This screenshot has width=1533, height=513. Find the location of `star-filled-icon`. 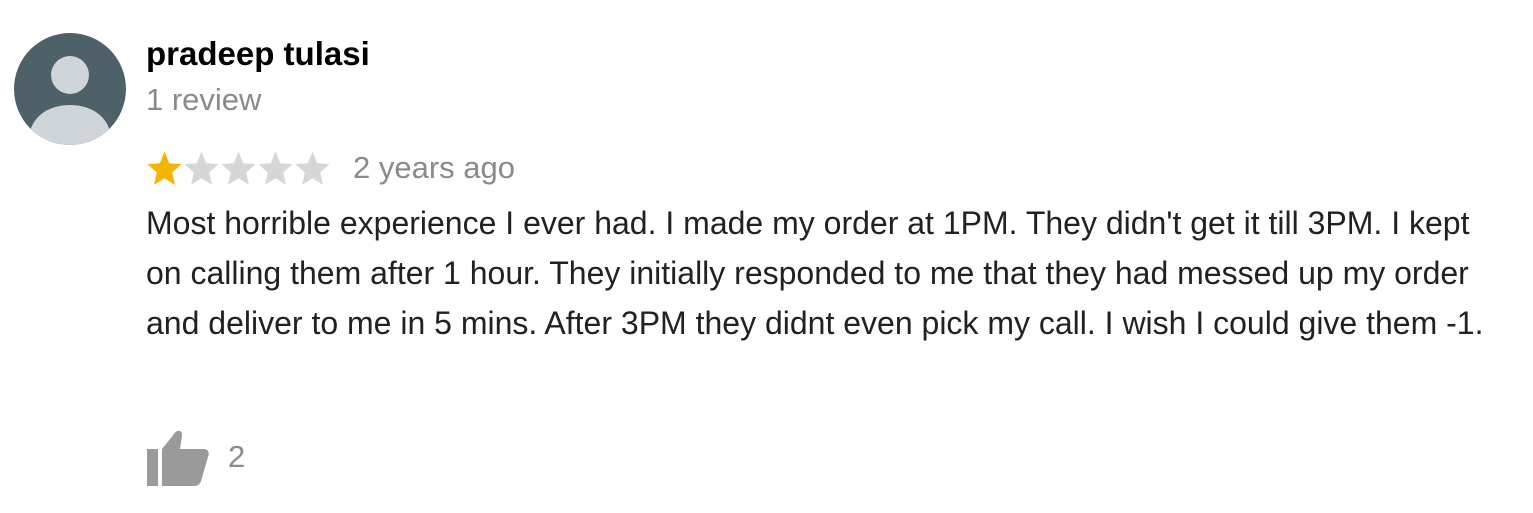

star-filled-icon is located at coordinates (164, 168).